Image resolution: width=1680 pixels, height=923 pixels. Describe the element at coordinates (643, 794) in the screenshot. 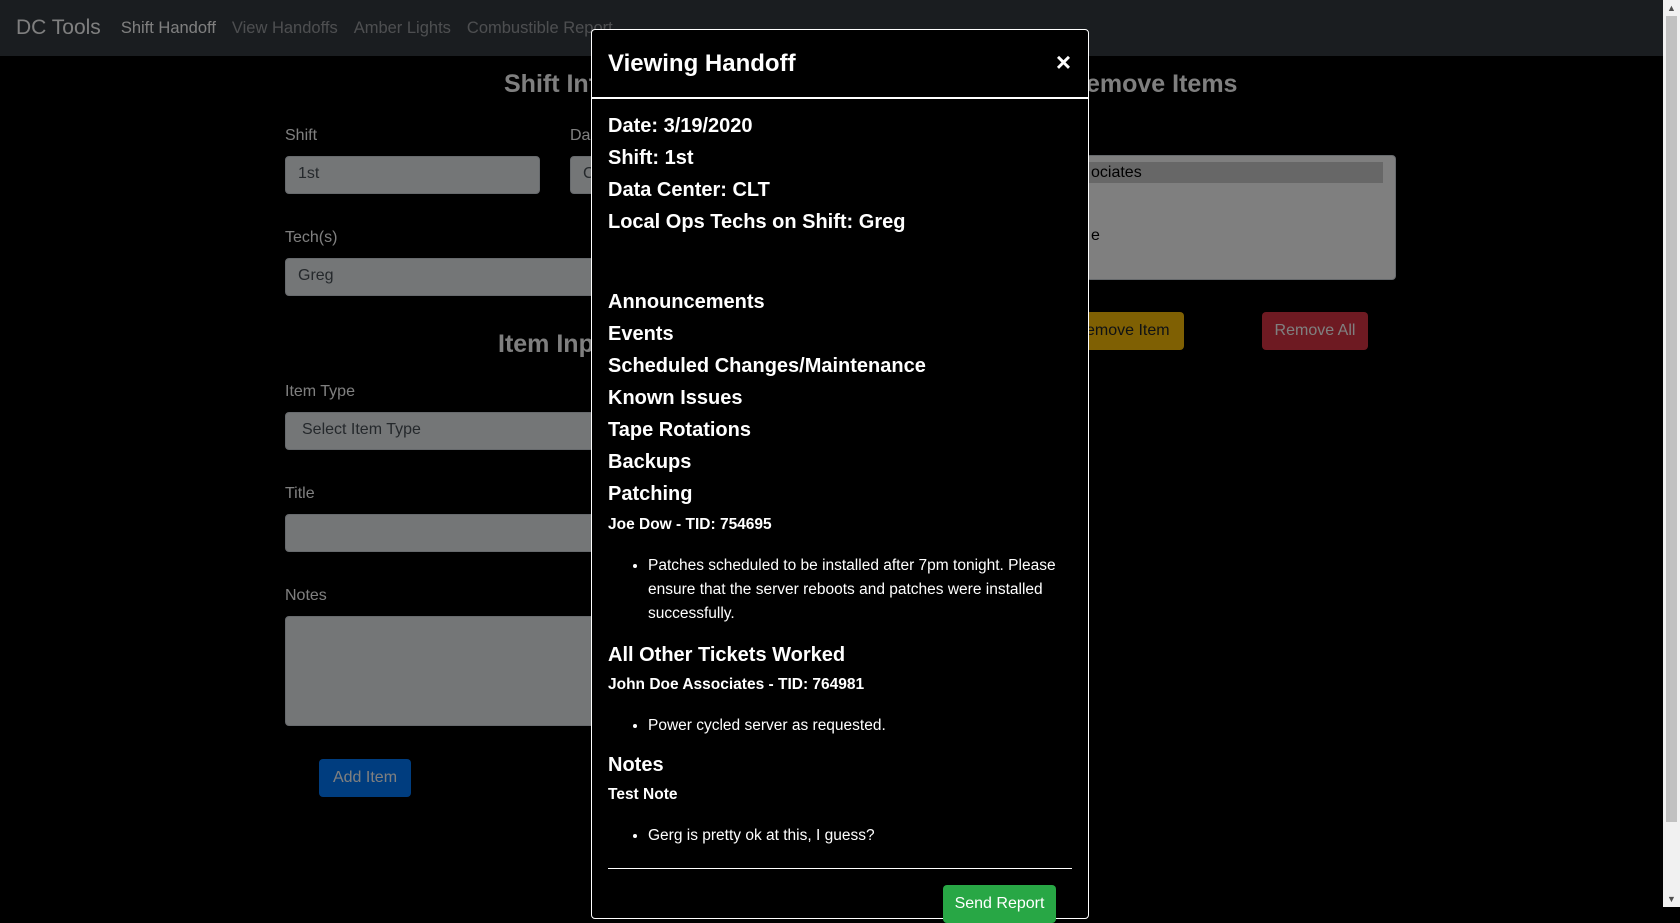

I see `notes-entry-title: Test Note` at that location.